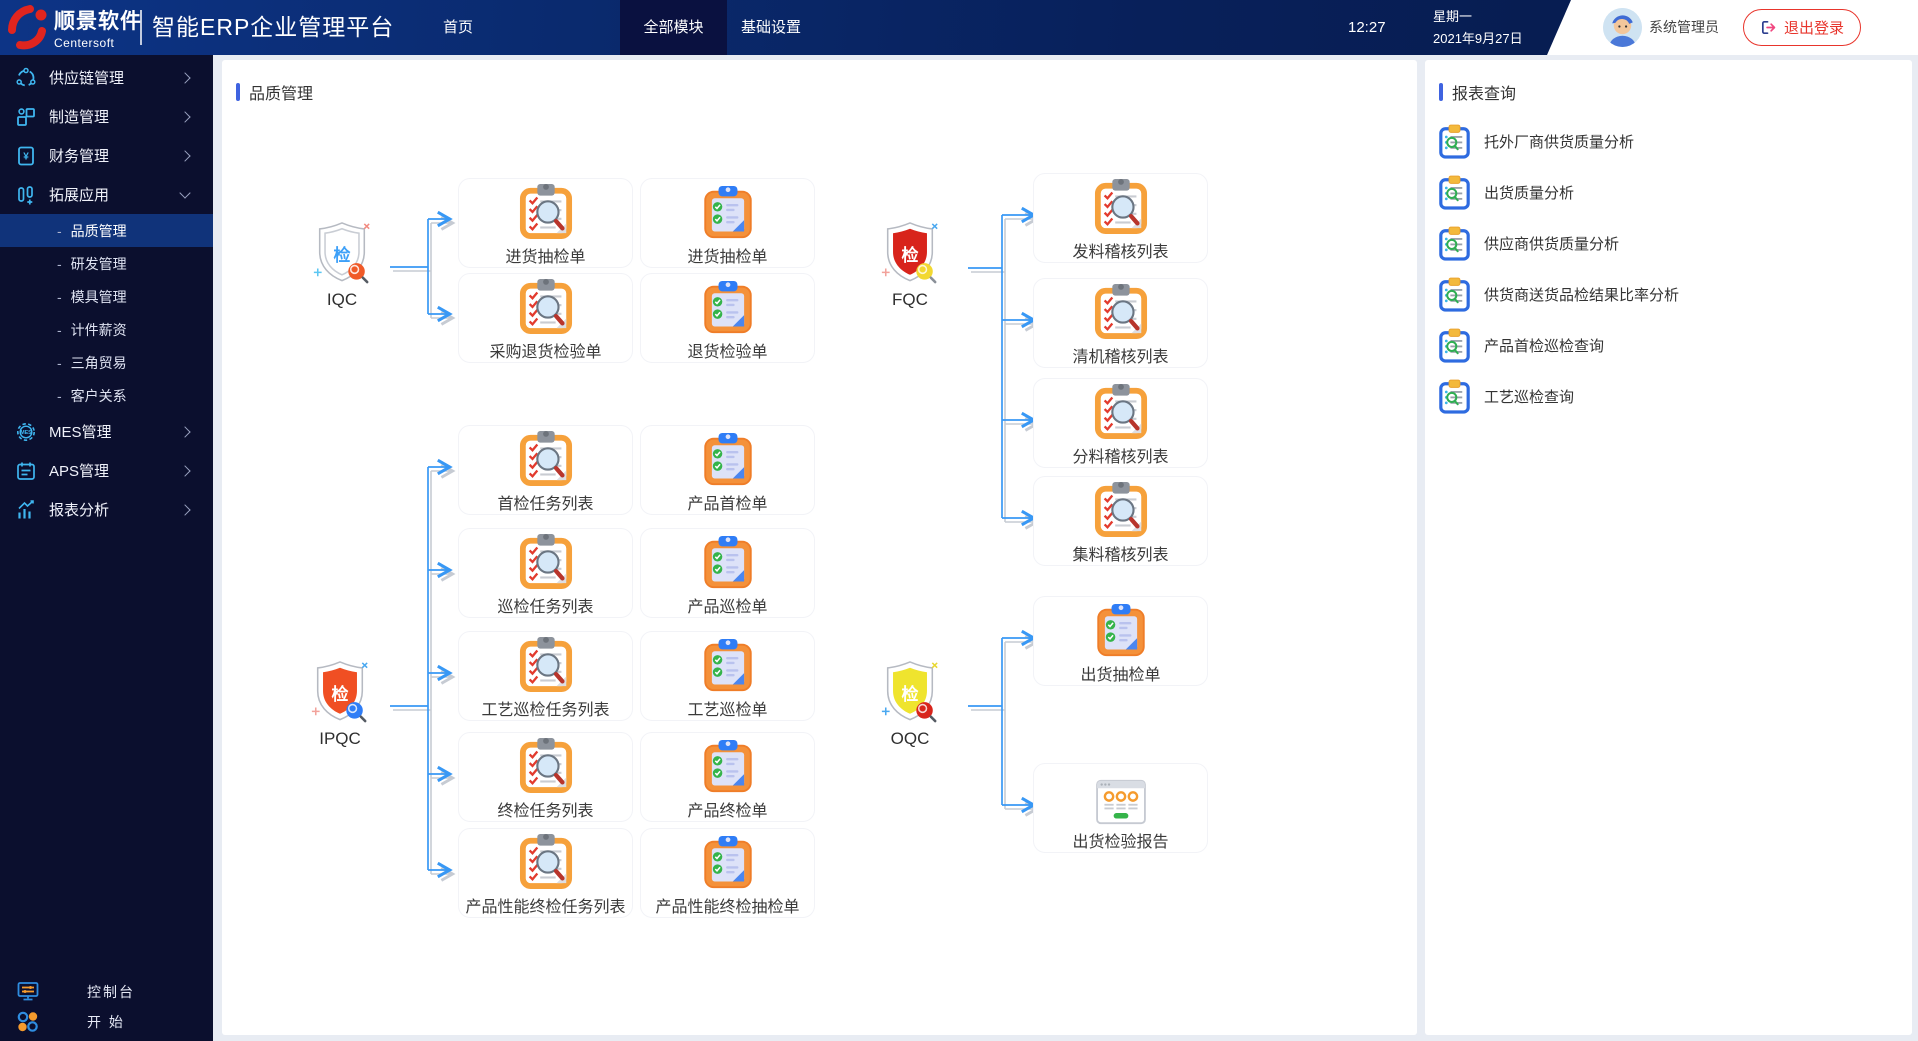 This screenshot has width=1918, height=1041. Describe the element at coordinates (1768, 27) in the screenshot. I see `logout-icon` at that location.